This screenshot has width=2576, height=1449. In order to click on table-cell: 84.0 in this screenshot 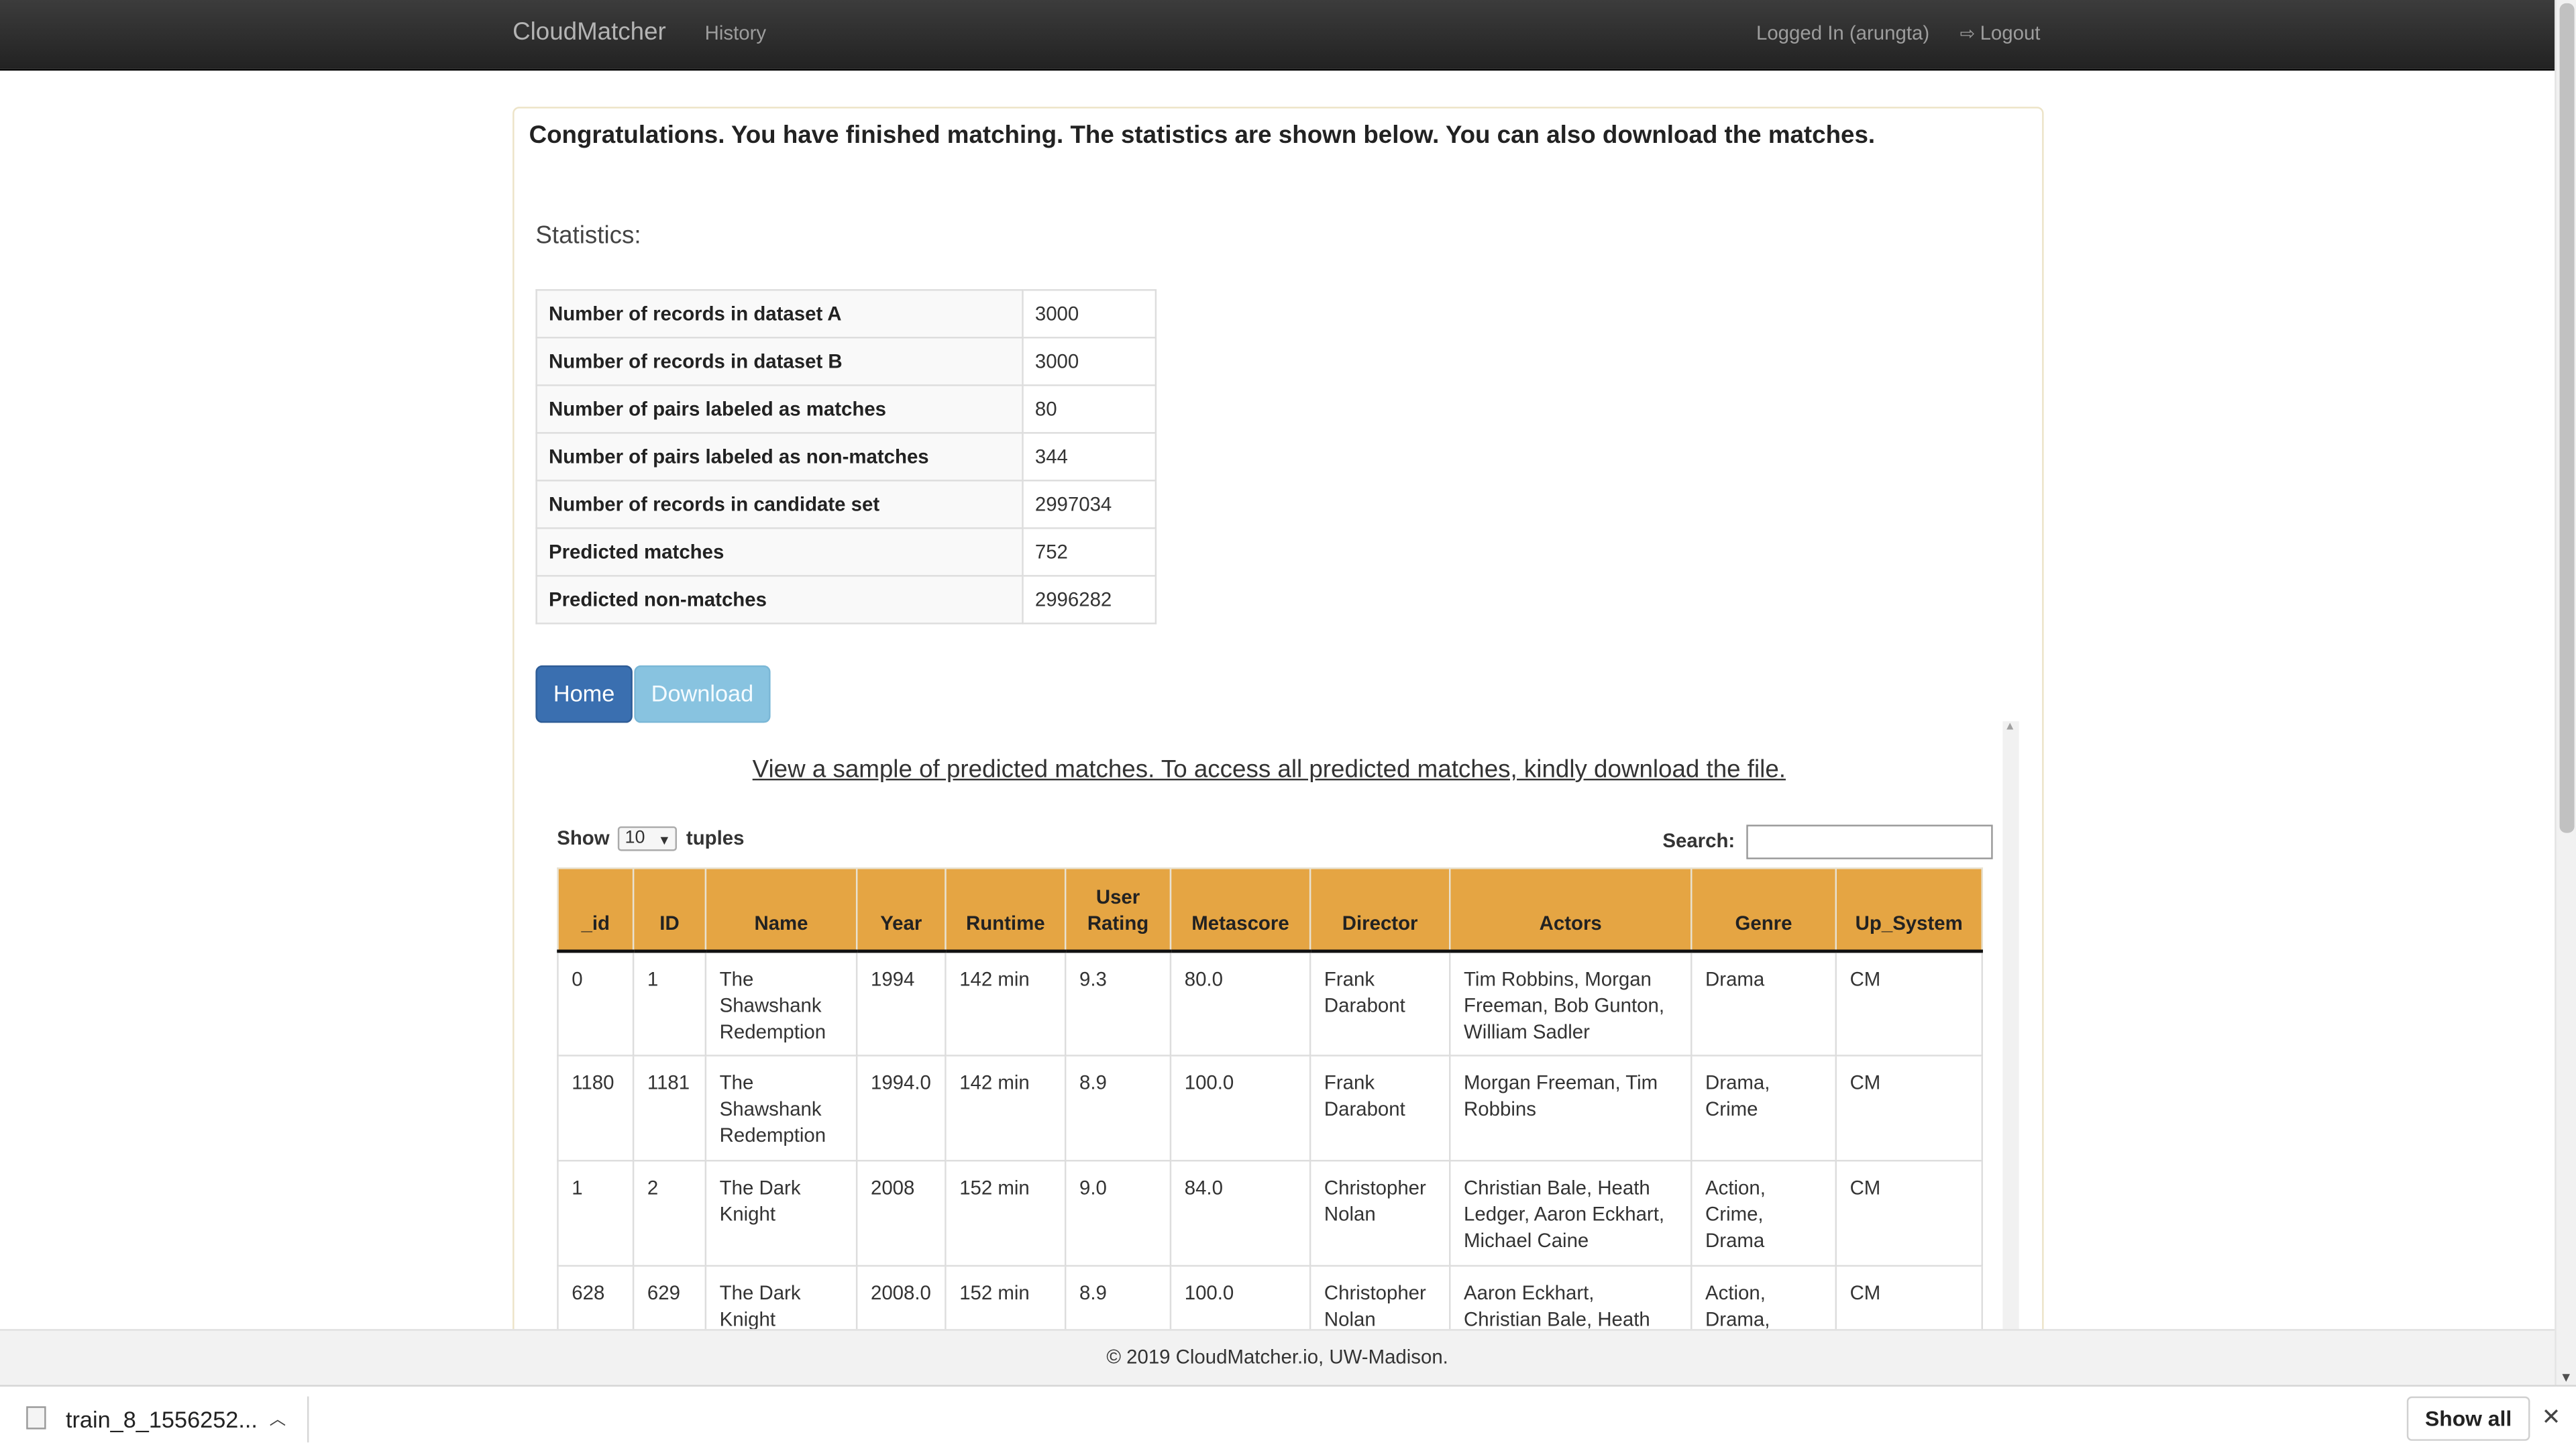, I will do `click(1240, 1213)`.